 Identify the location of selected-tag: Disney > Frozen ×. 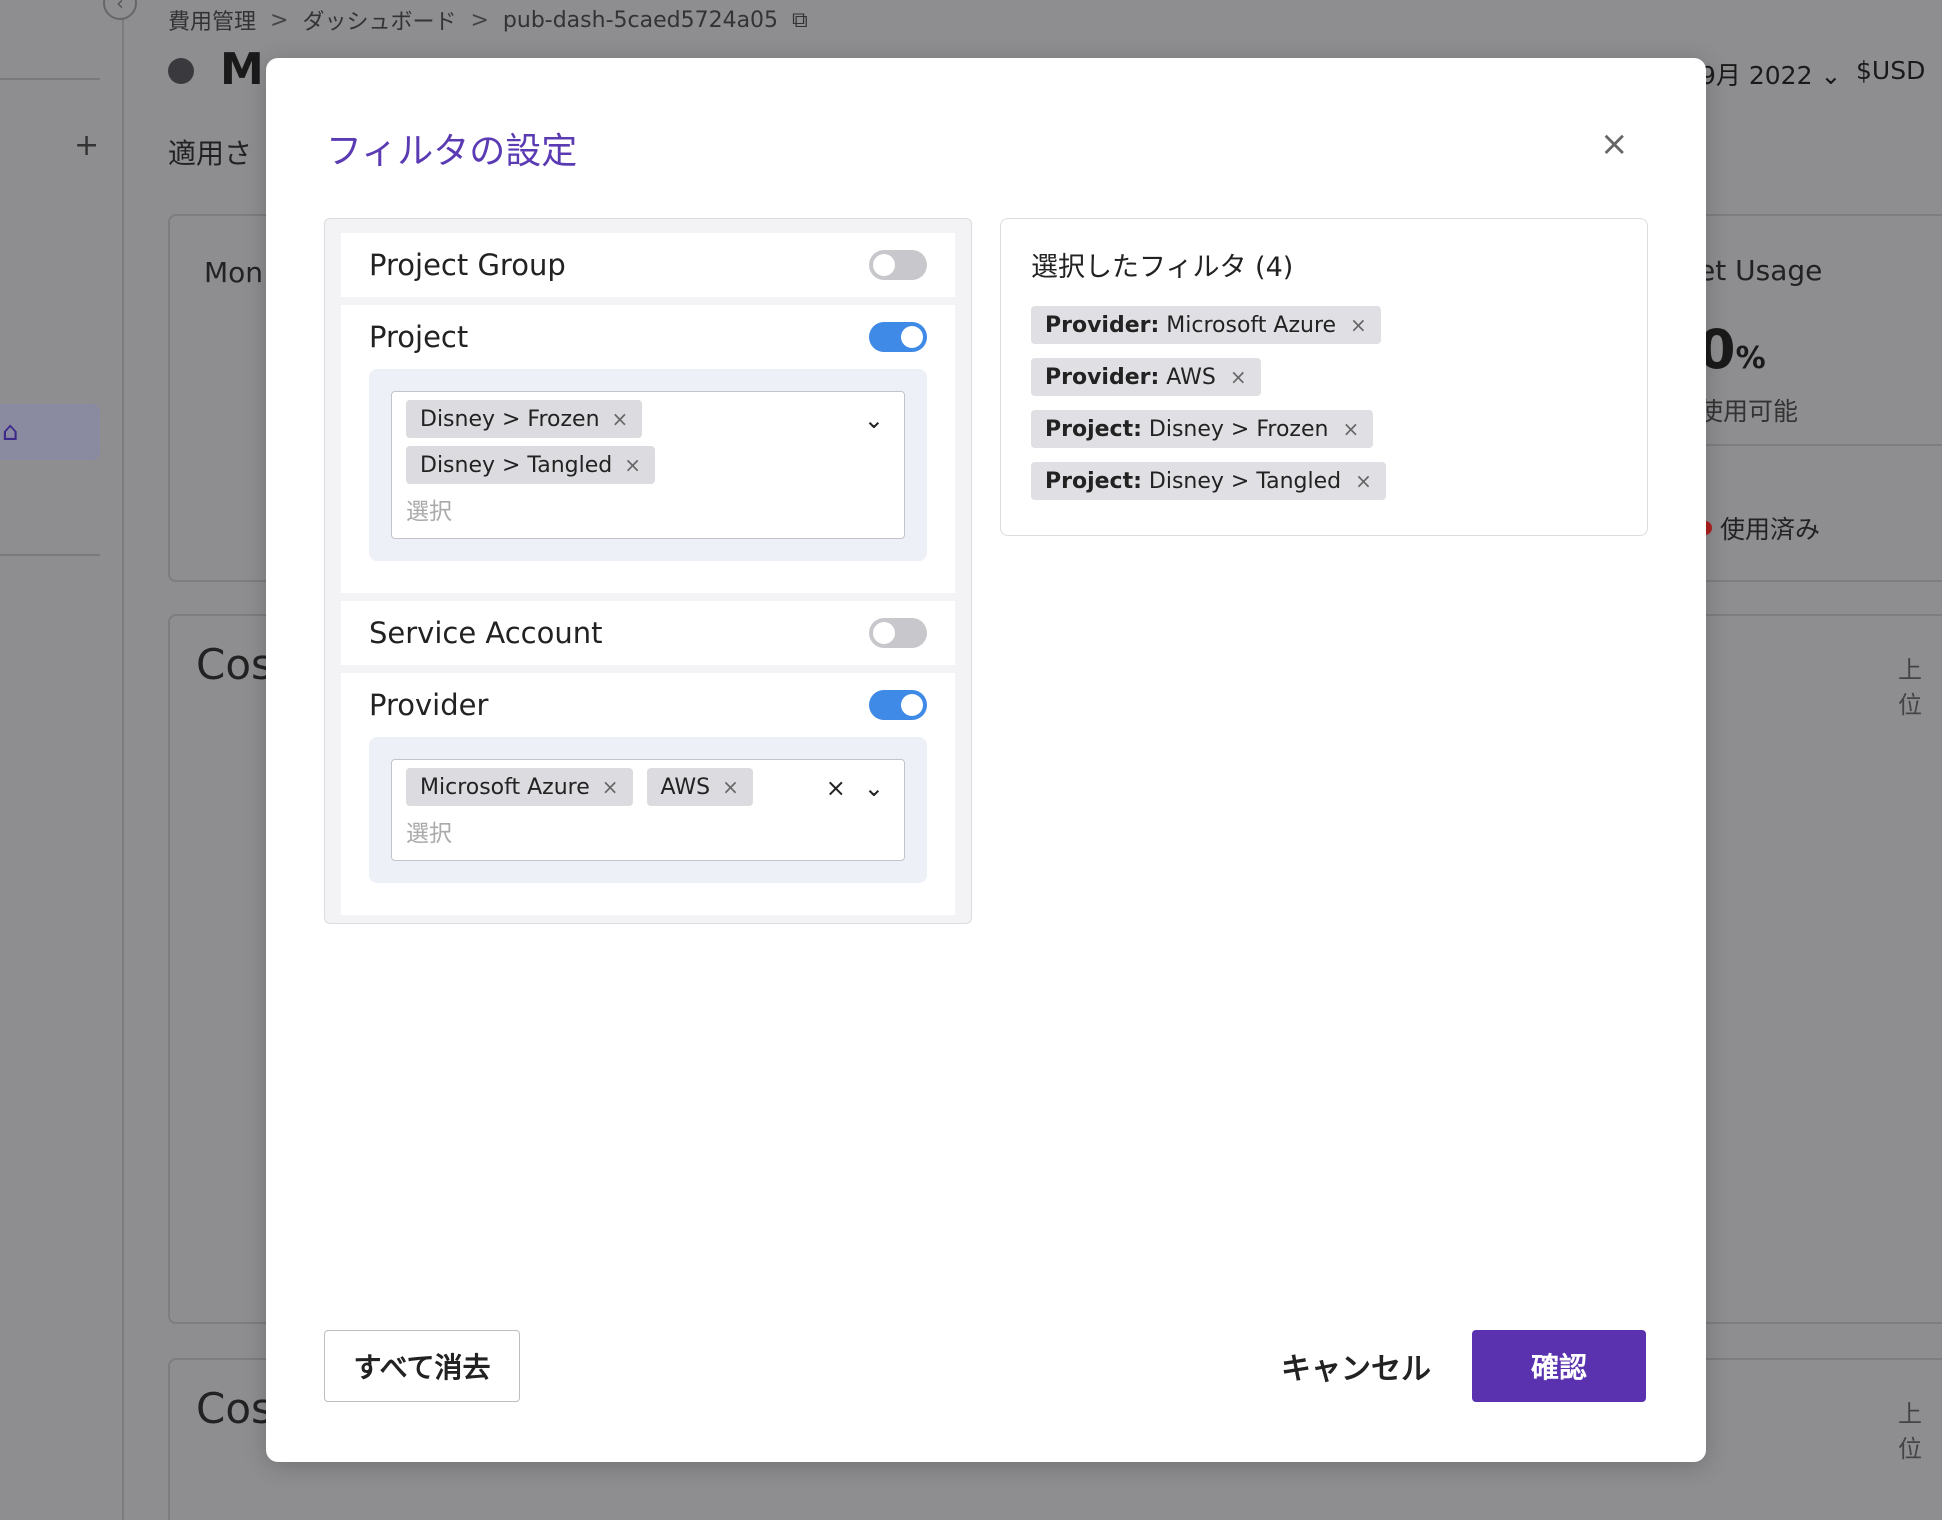
(524, 419).